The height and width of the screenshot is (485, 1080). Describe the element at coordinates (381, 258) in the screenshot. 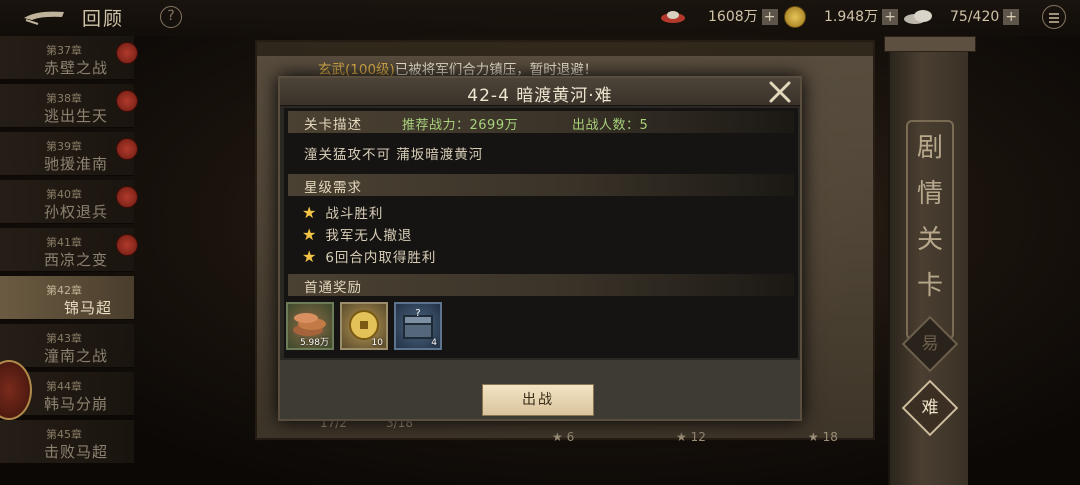

I see `requirement-text: 6回合内取得胜利` at that location.